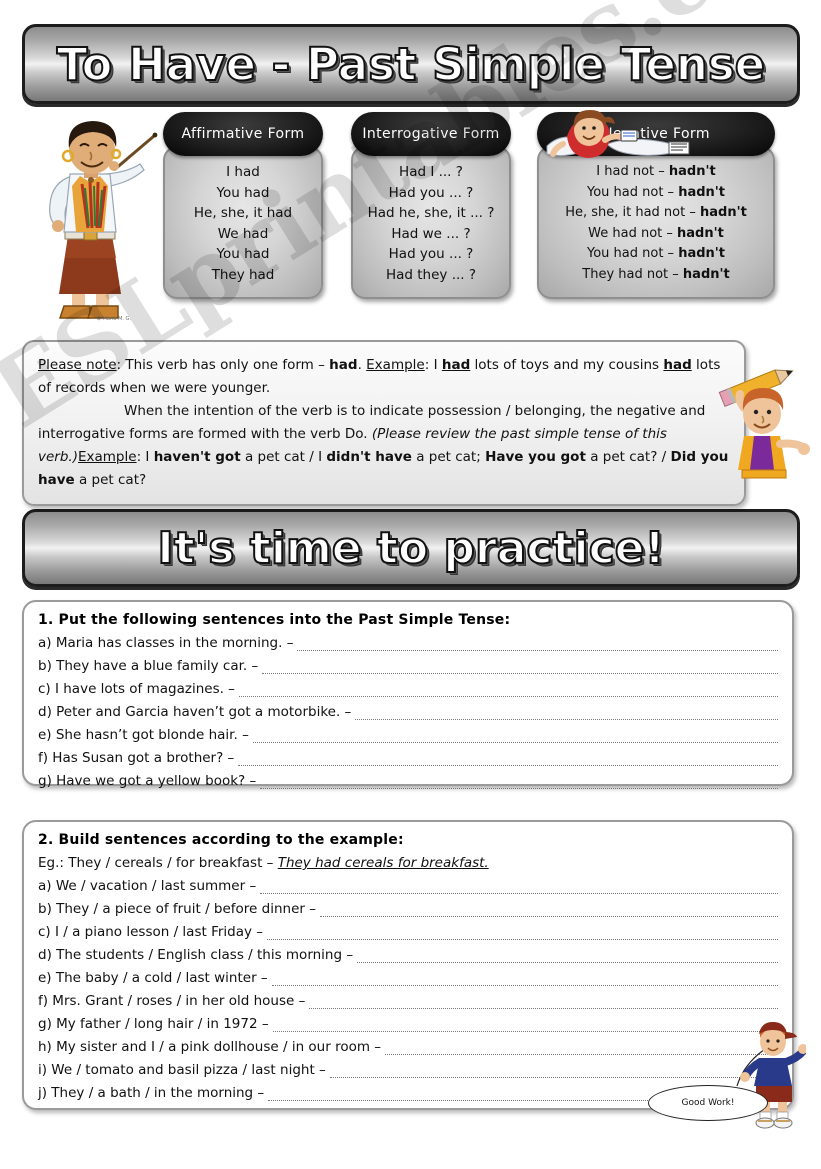 This screenshot has height=1169, width=821. I want to click on exercise-1-item: c) I have lots of magazines. –, so click(408, 689).